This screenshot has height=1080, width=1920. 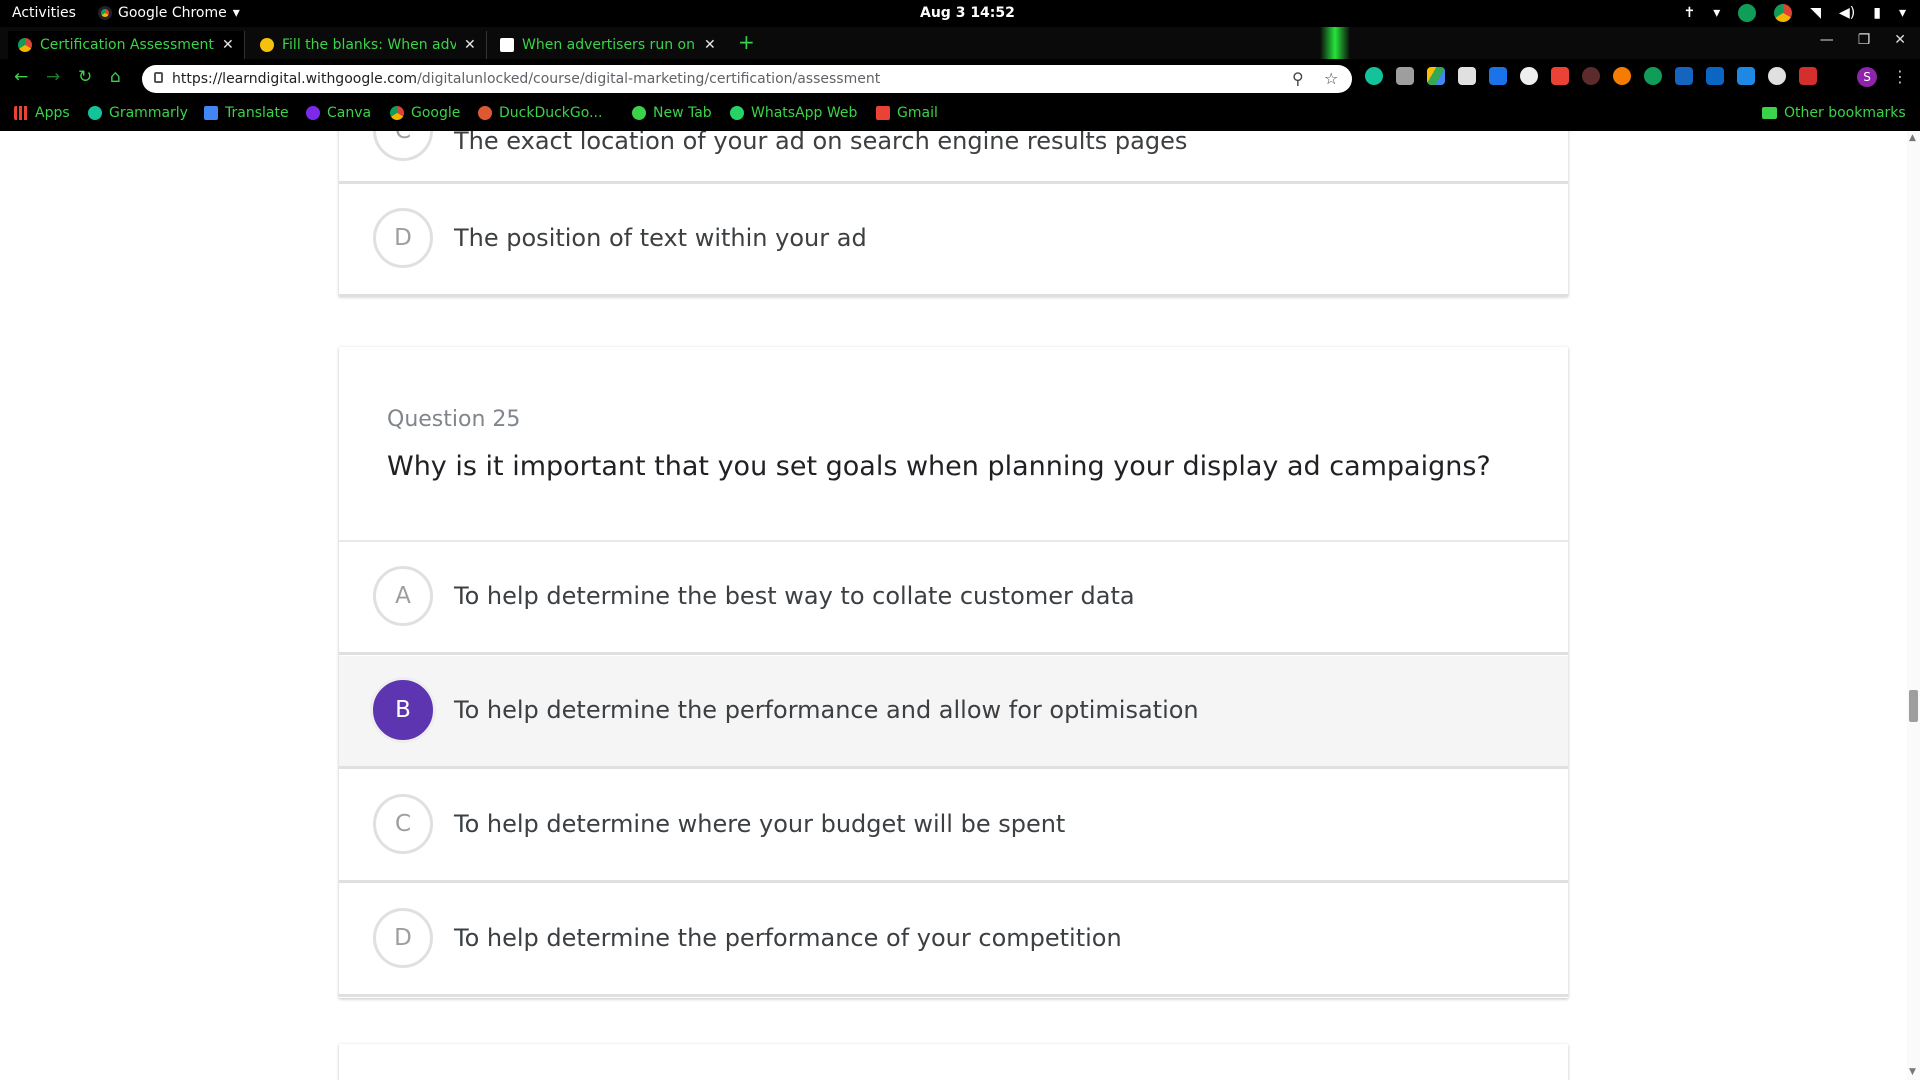 I want to click on other-bookmarks: Other bookmarks, so click(x=1834, y=113).